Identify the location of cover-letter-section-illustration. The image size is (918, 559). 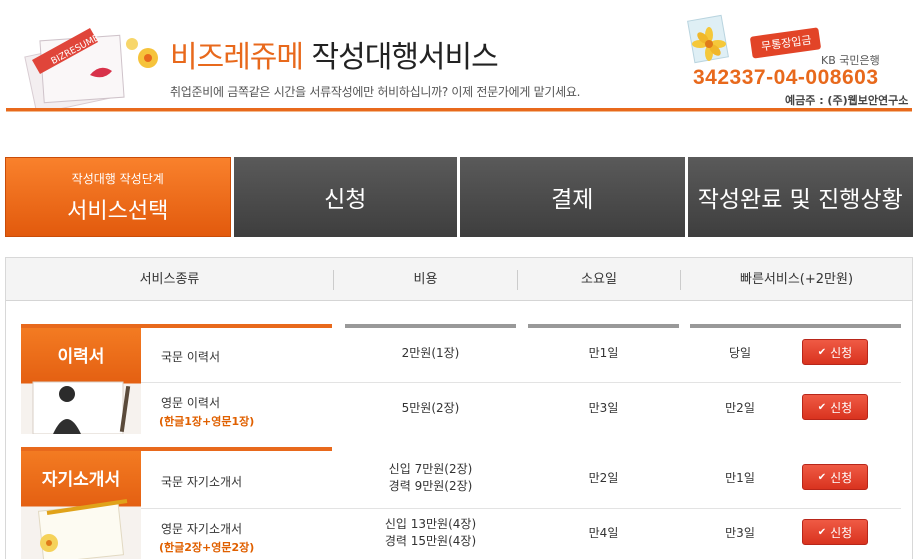
(82, 529).